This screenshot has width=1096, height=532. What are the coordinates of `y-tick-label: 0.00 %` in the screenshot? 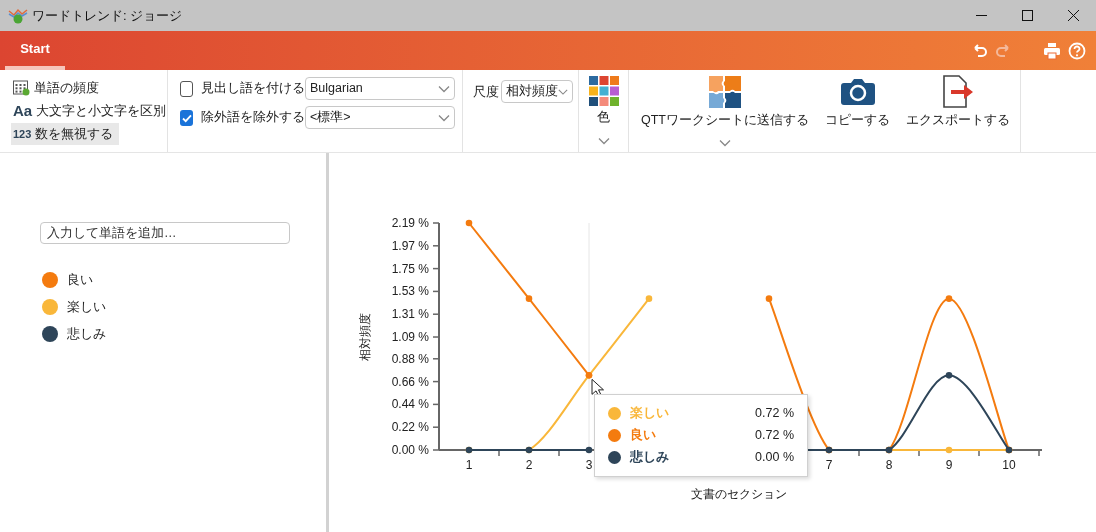 It's located at (410, 450).